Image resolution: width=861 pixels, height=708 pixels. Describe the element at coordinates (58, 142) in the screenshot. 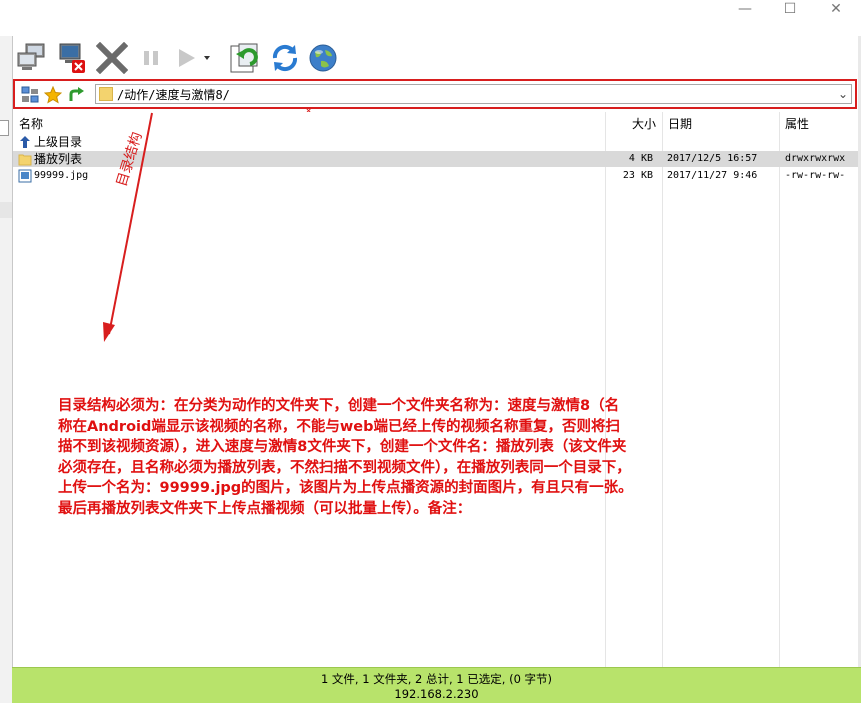

I see `file-name: 上级目录` at that location.